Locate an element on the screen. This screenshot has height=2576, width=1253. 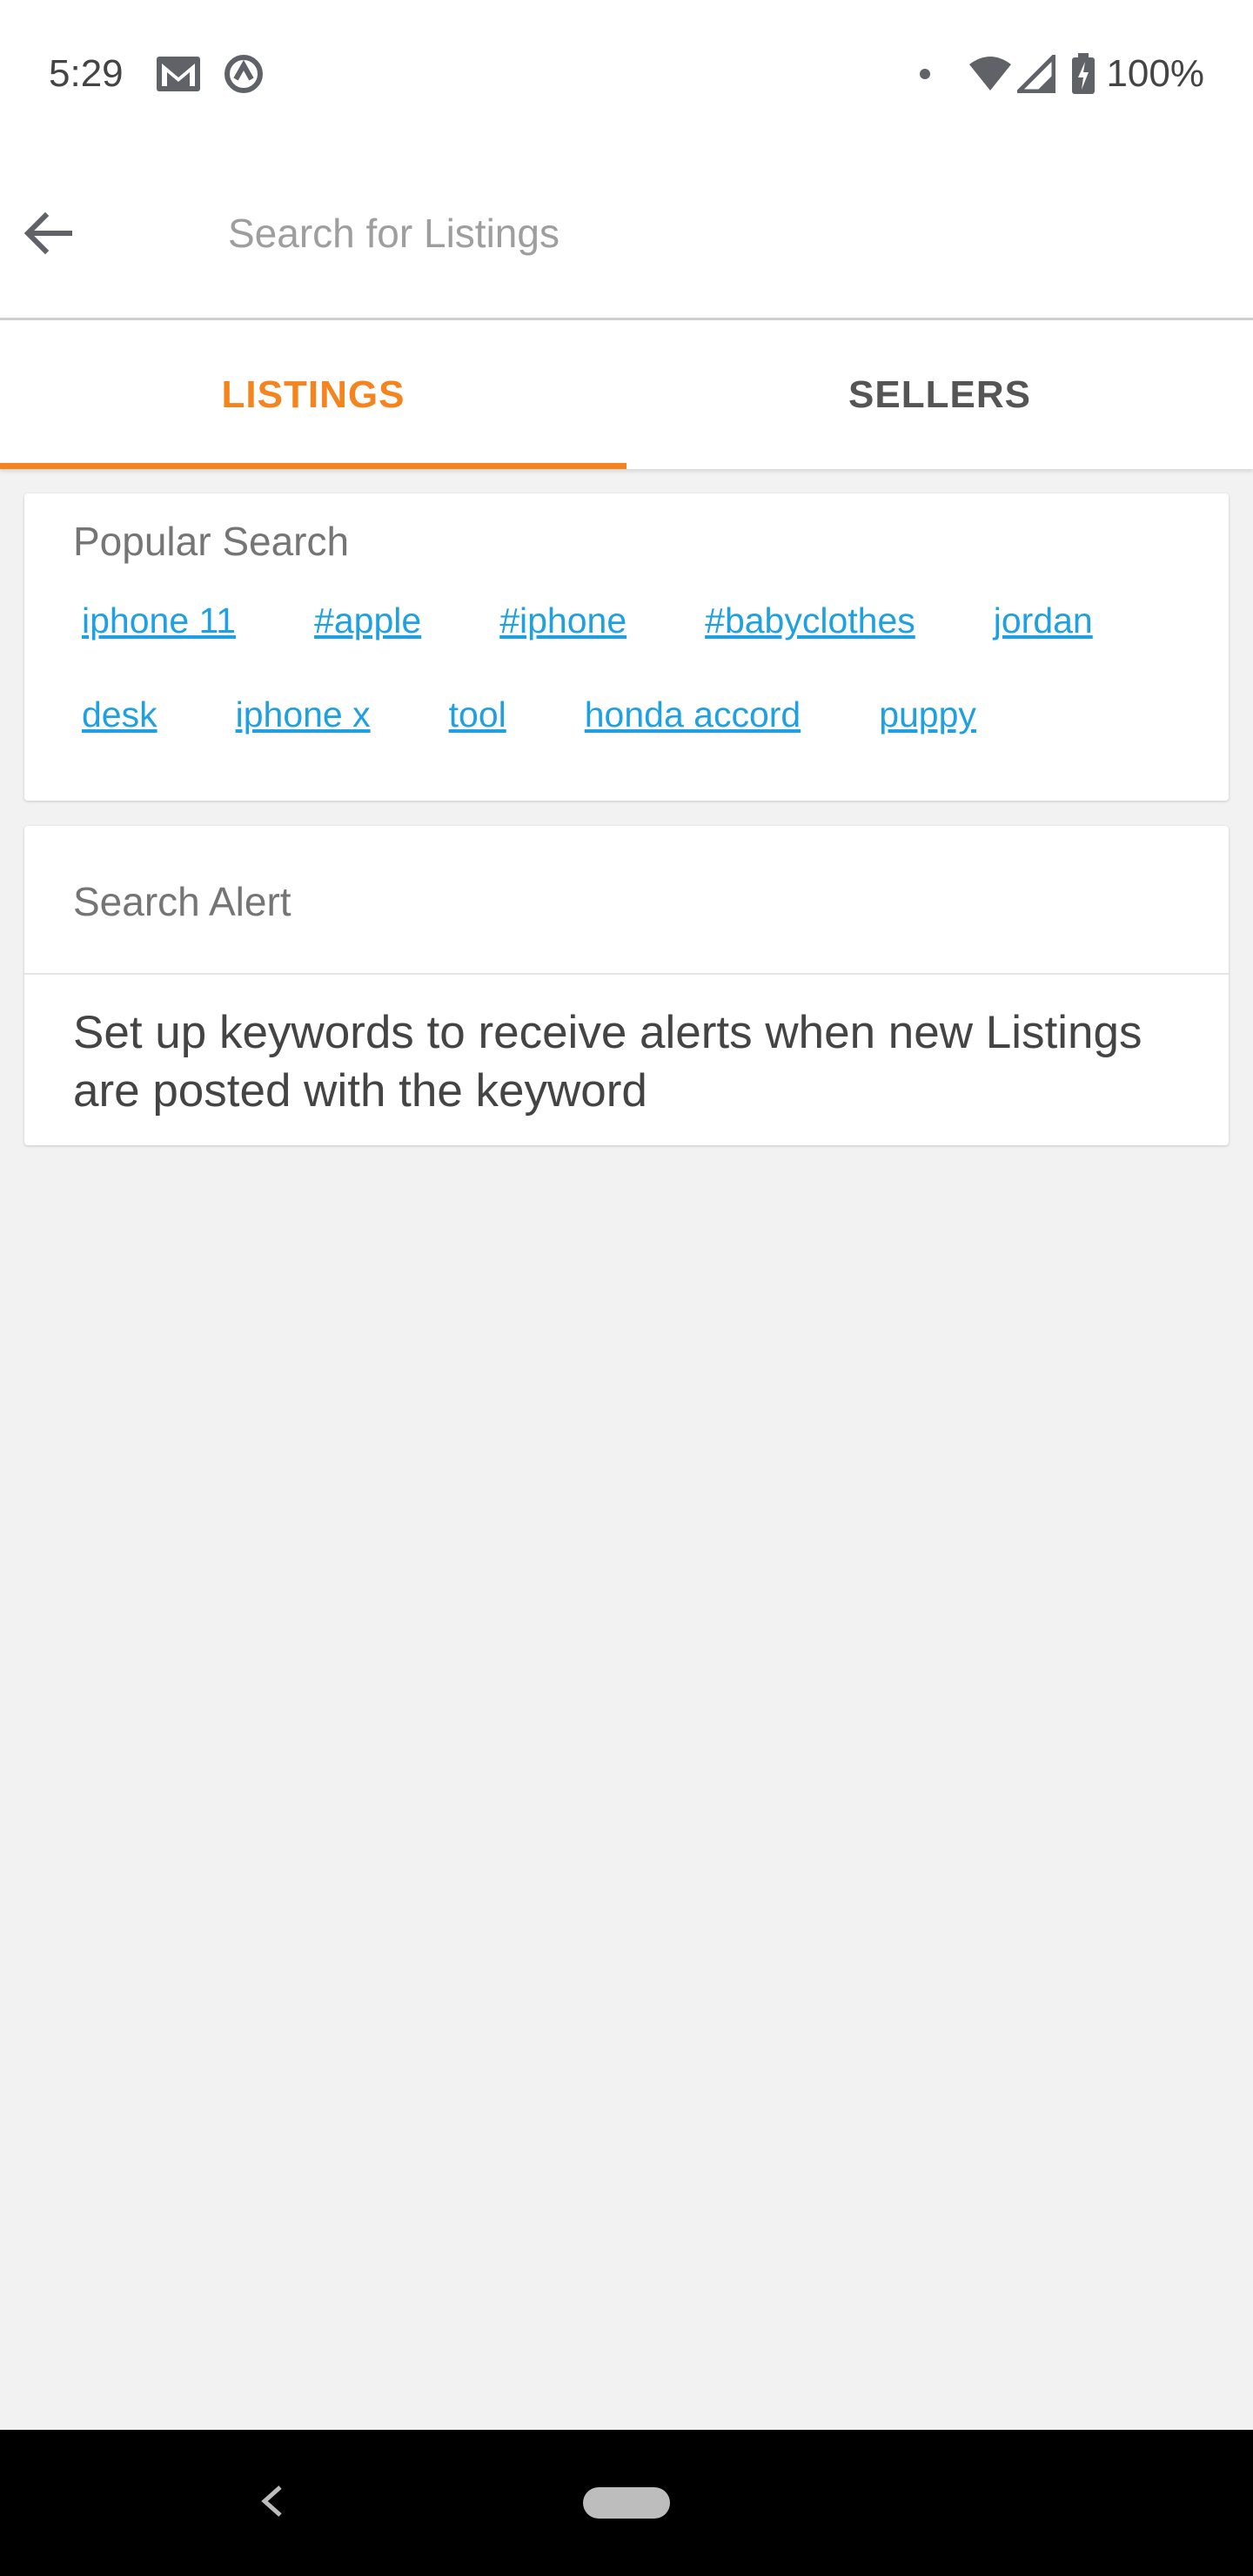
search-alert-title: Search Alert is located at coordinates (182, 901).